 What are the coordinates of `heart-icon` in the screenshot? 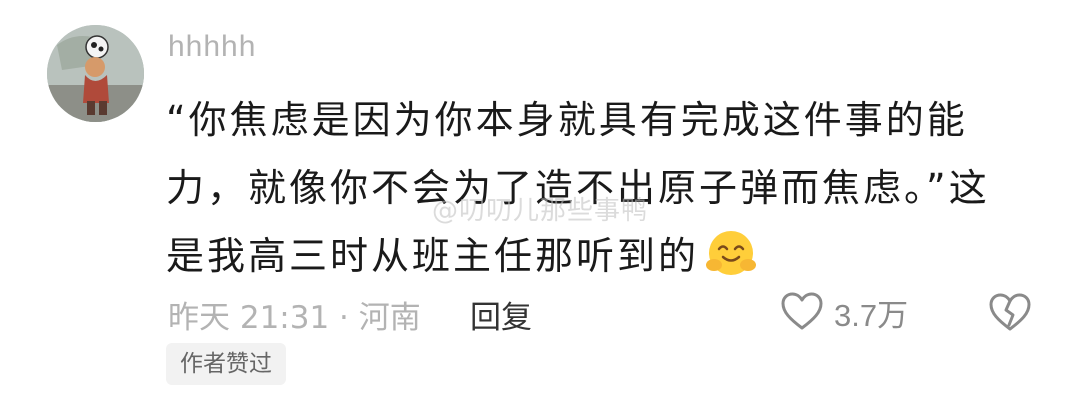 It's located at (802, 313).